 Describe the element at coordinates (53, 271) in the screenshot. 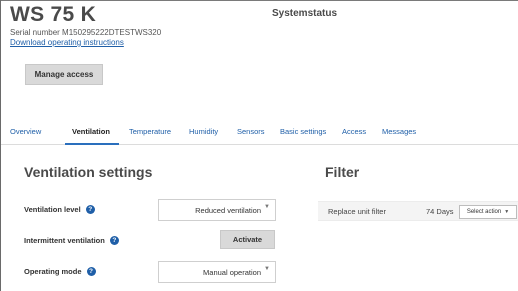

I see `operating-mode-label: Operating mode` at that location.